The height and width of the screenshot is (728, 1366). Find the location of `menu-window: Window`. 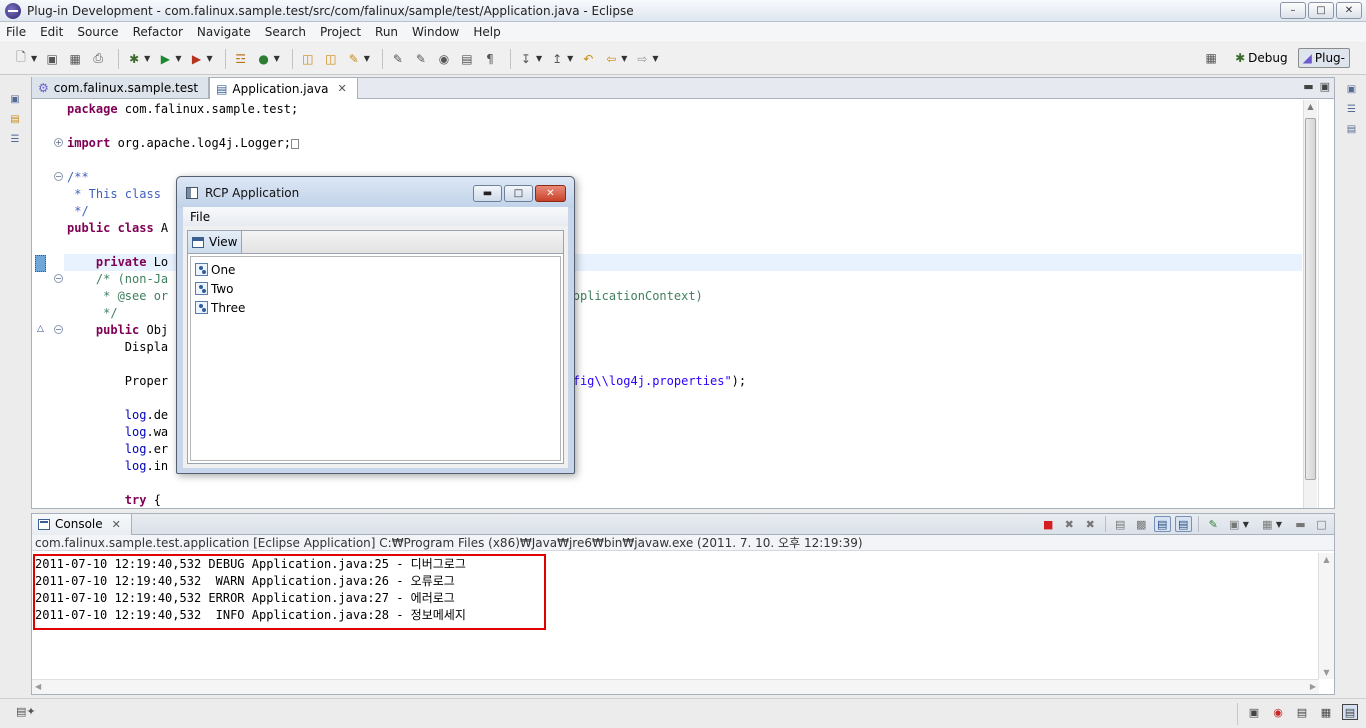

menu-window: Window is located at coordinates (435, 32).